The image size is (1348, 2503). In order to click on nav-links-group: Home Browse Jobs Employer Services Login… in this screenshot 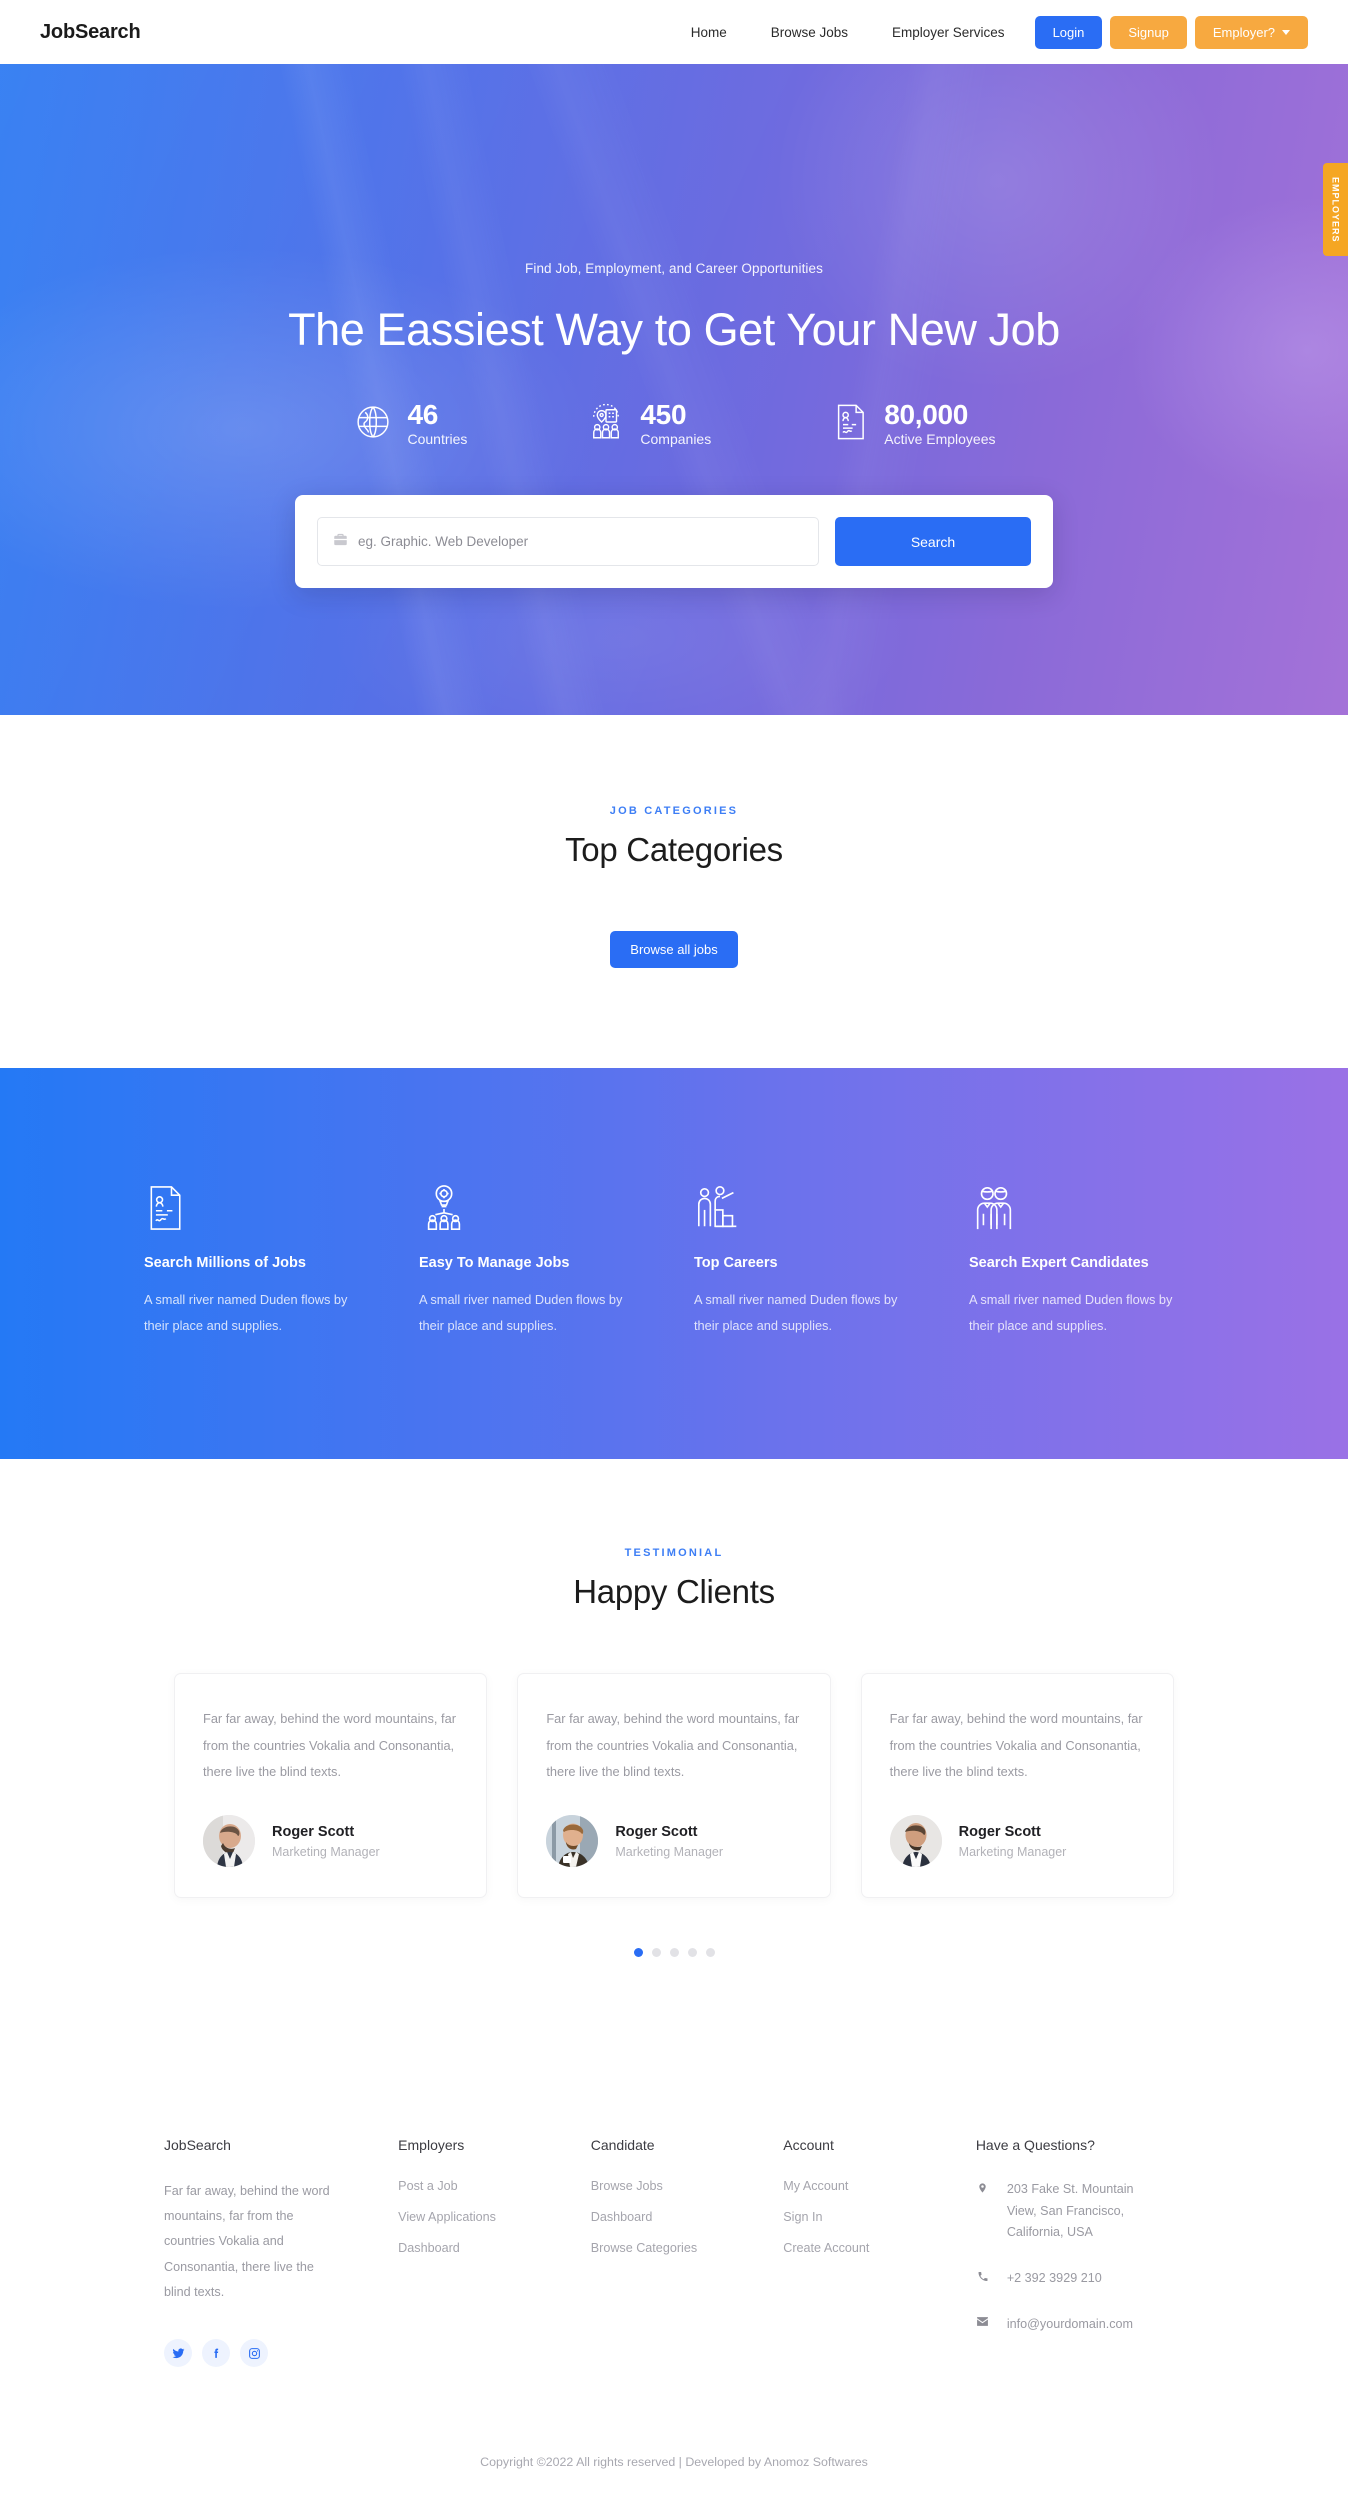, I will do `click(988, 32)`.